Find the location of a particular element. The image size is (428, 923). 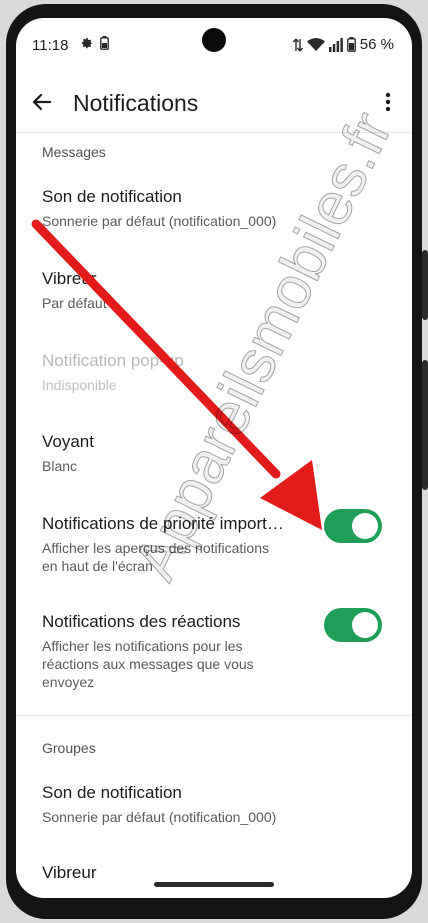

section-divider is located at coordinates (214, 715).